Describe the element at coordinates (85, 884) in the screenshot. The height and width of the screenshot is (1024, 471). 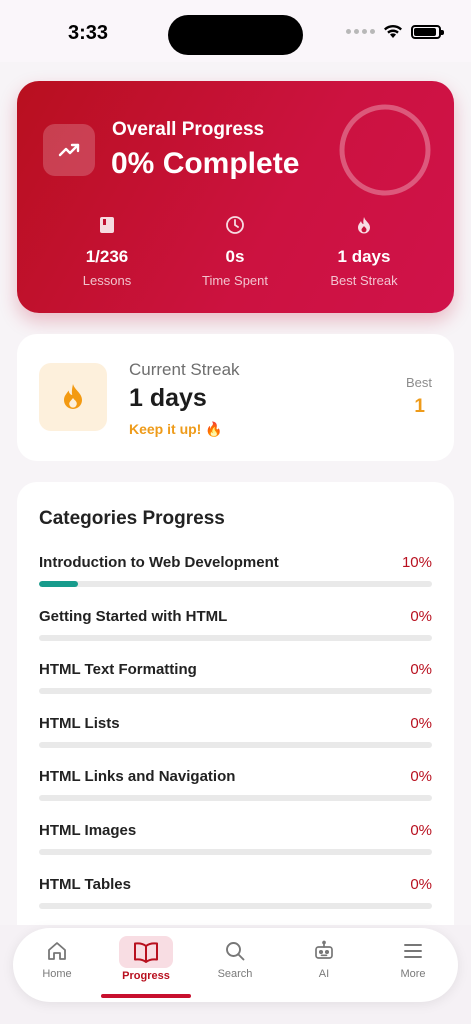
I see `category-name: HTML Tables` at that location.